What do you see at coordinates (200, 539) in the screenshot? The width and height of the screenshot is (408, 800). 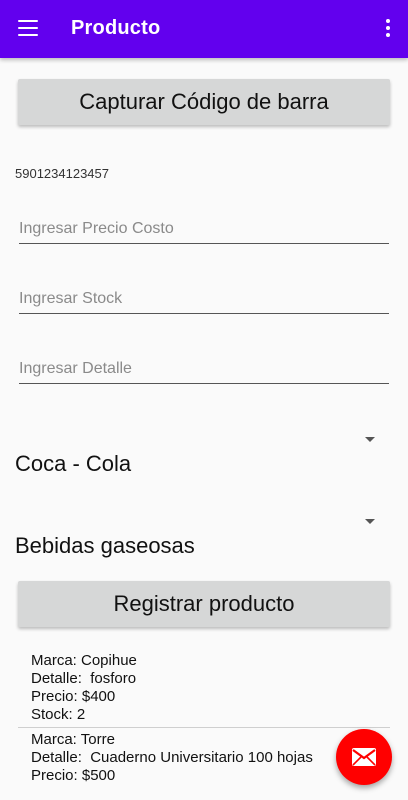 I see `category-spinner: Bebidas gaseosas` at bounding box center [200, 539].